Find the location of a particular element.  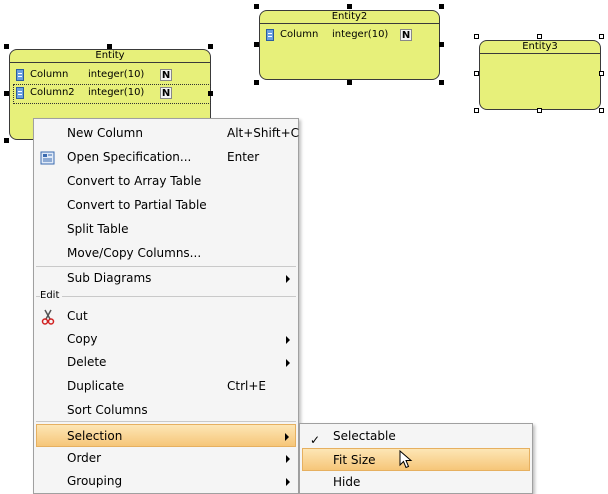

menu-item-new-column: New Column Alt+Shift+C is located at coordinates (168, 133).